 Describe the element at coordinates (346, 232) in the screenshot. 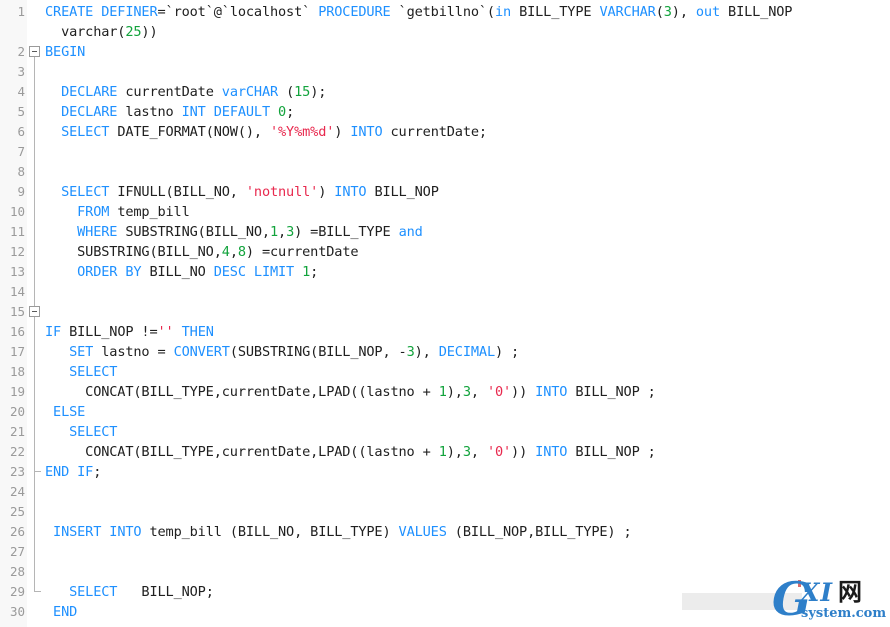

I see `code-token: ) =BILL_TYPE` at that location.